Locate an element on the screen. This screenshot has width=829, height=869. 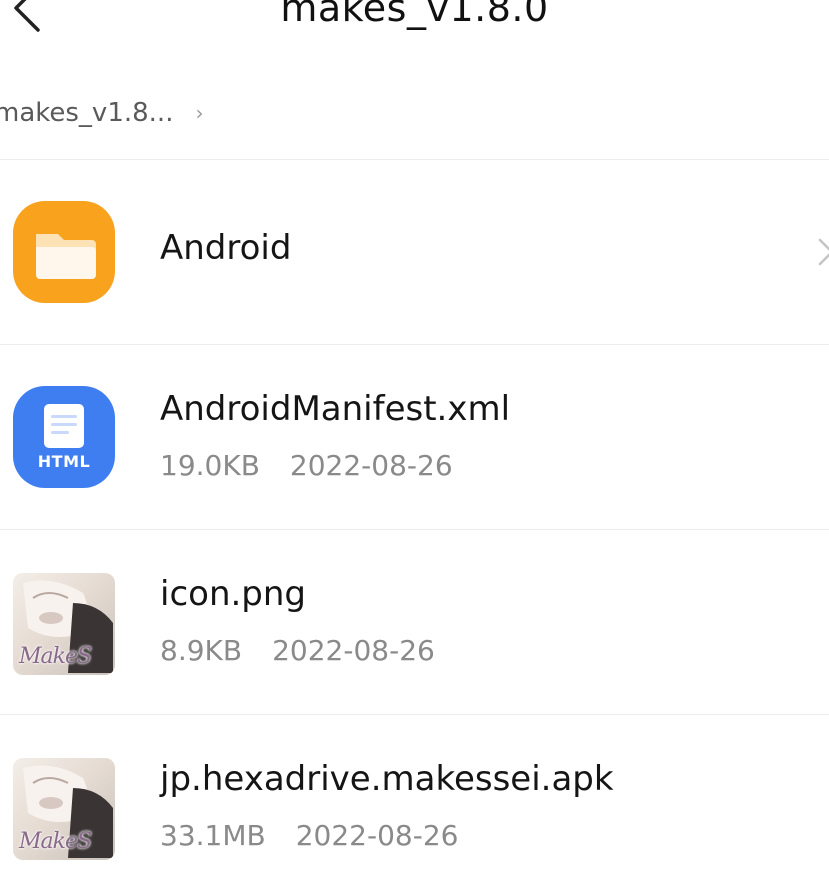
file-name: AndroidManifest.xml is located at coordinates (335, 409).